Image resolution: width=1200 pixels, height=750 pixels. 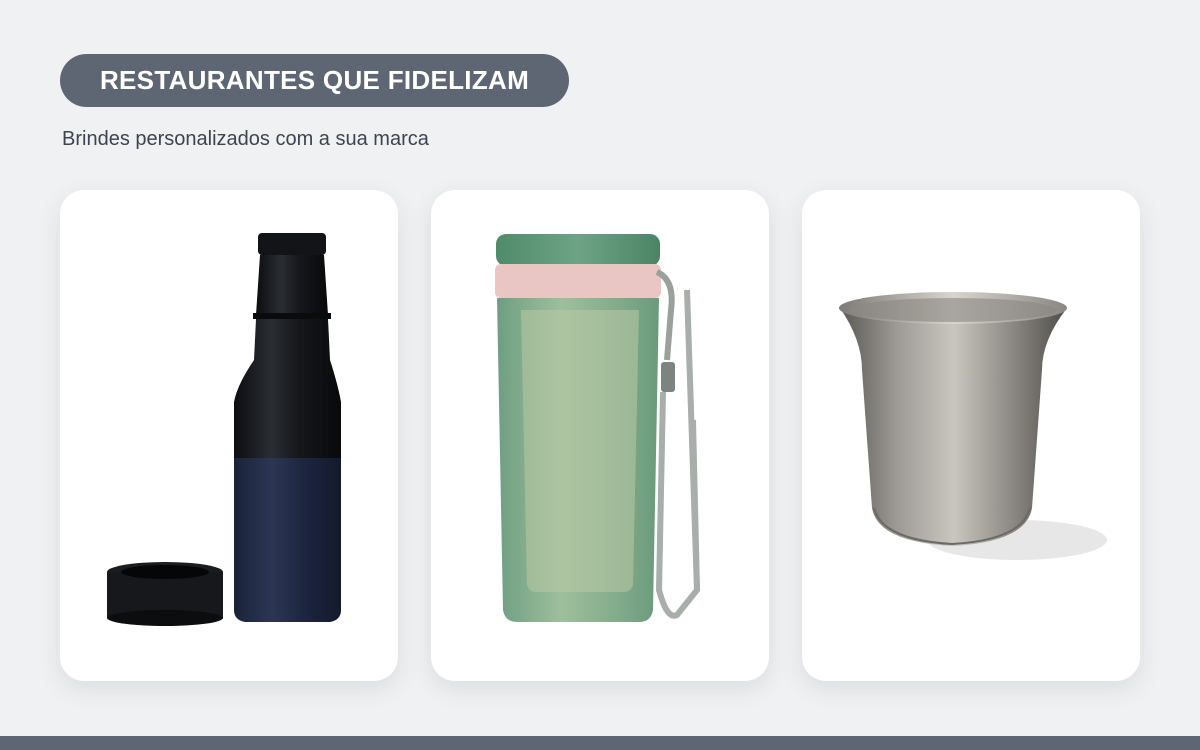 What do you see at coordinates (973, 426) in the screenshot?
I see `stainless-steel-cup-image` at bounding box center [973, 426].